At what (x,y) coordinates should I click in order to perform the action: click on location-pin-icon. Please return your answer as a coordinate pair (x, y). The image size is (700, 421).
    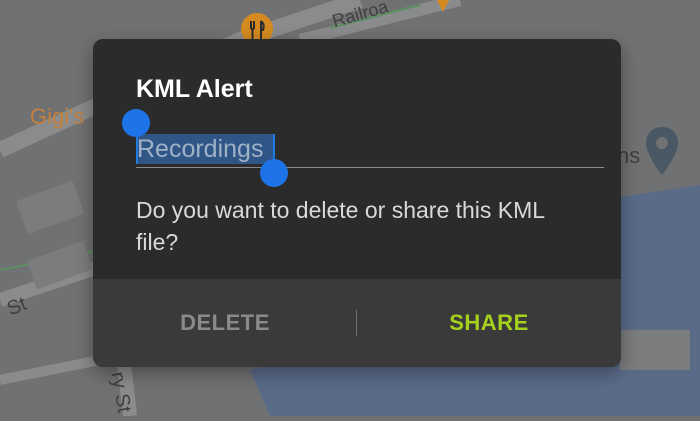
    Looking at the image, I should click on (662, 153).